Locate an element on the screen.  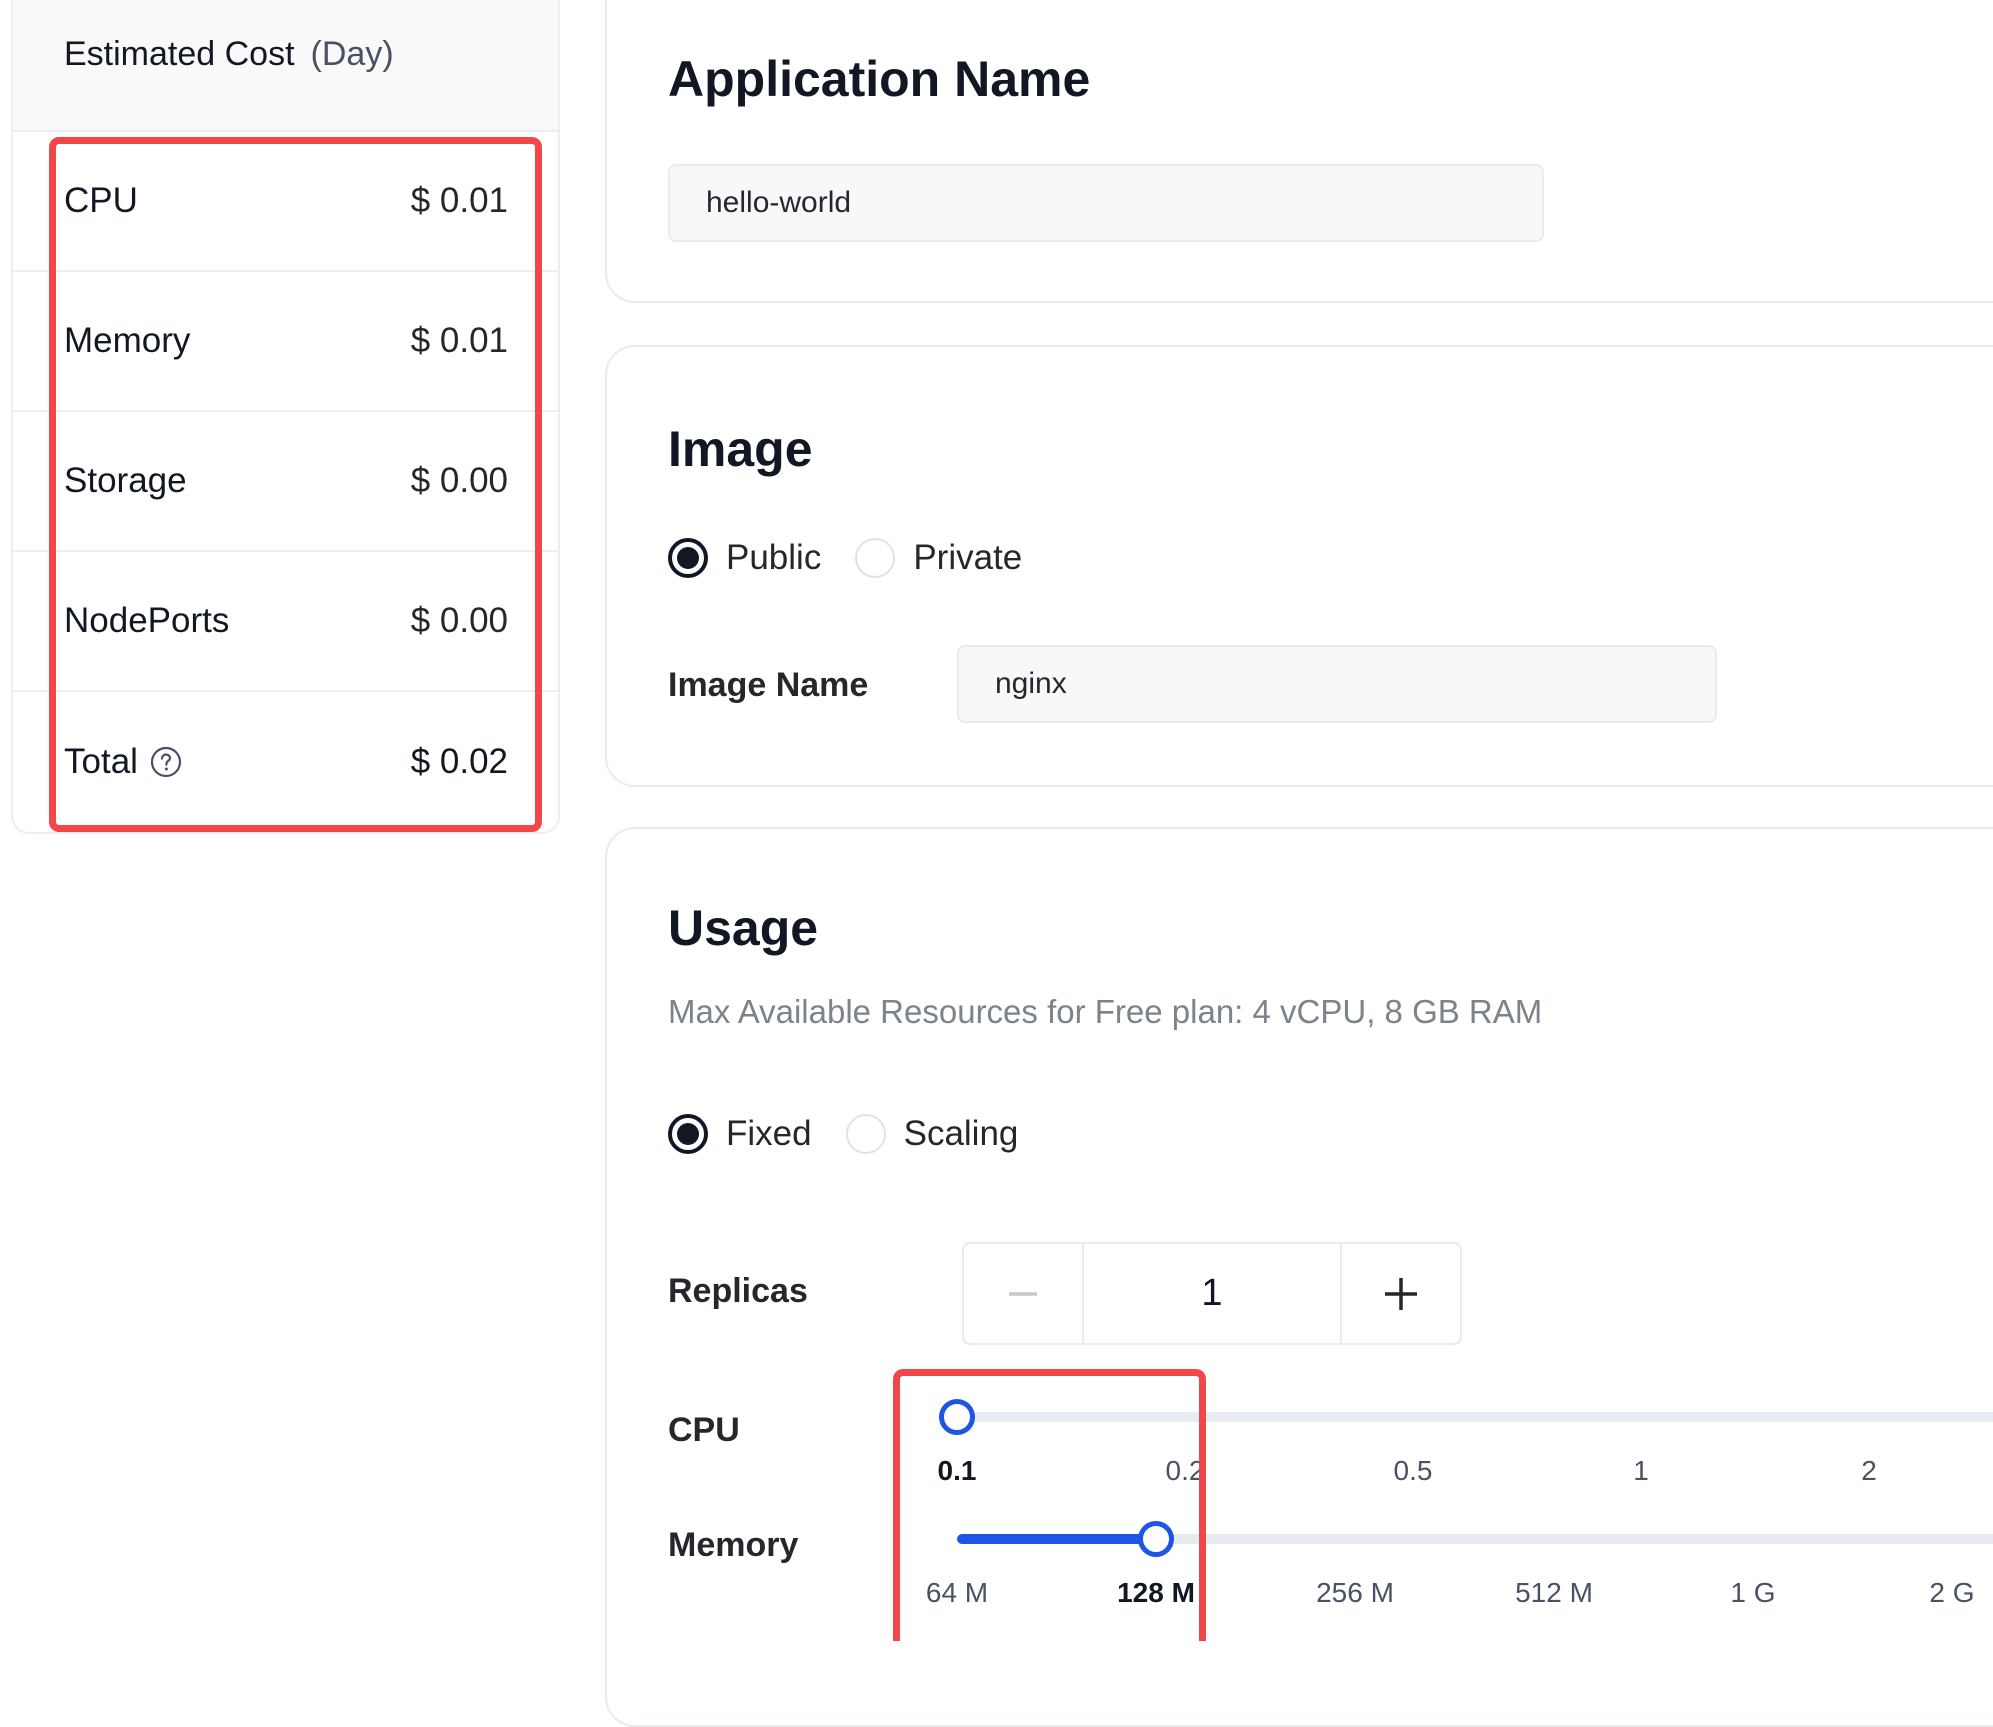
cost-title-text: Estimated Cost is located at coordinates (179, 54).